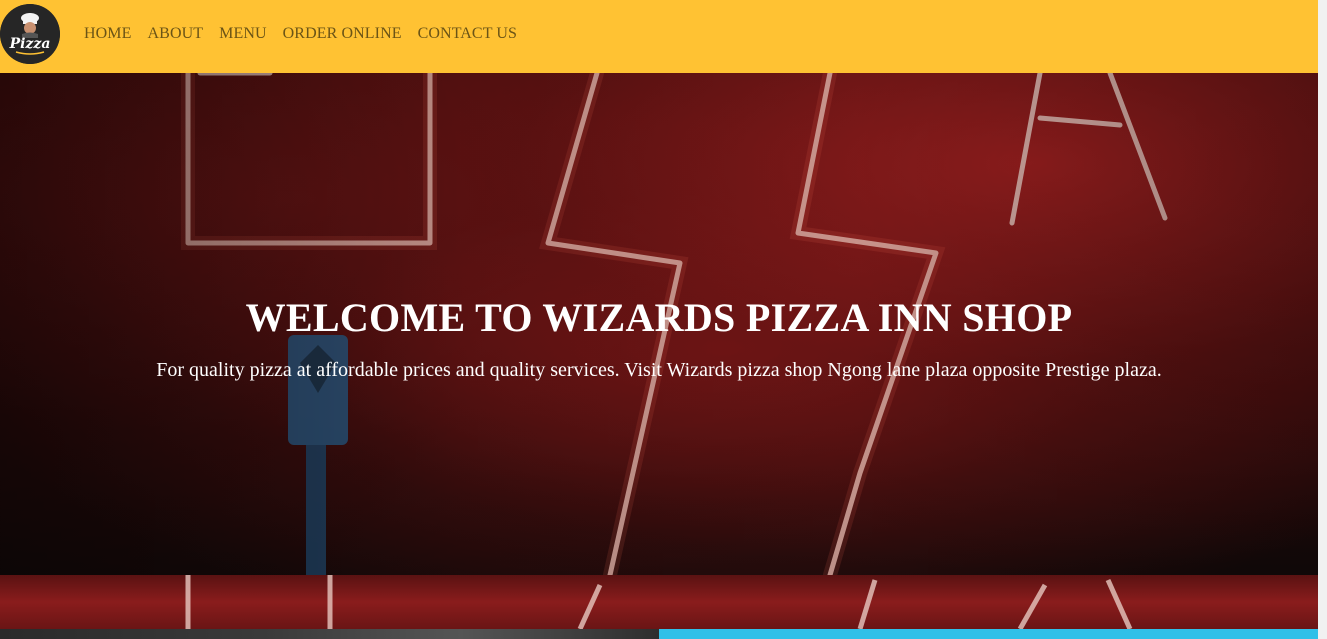 The image size is (1327, 639). What do you see at coordinates (30, 44) in the screenshot?
I see `logo-lettering: Pizza` at bounding box center [30, 44].